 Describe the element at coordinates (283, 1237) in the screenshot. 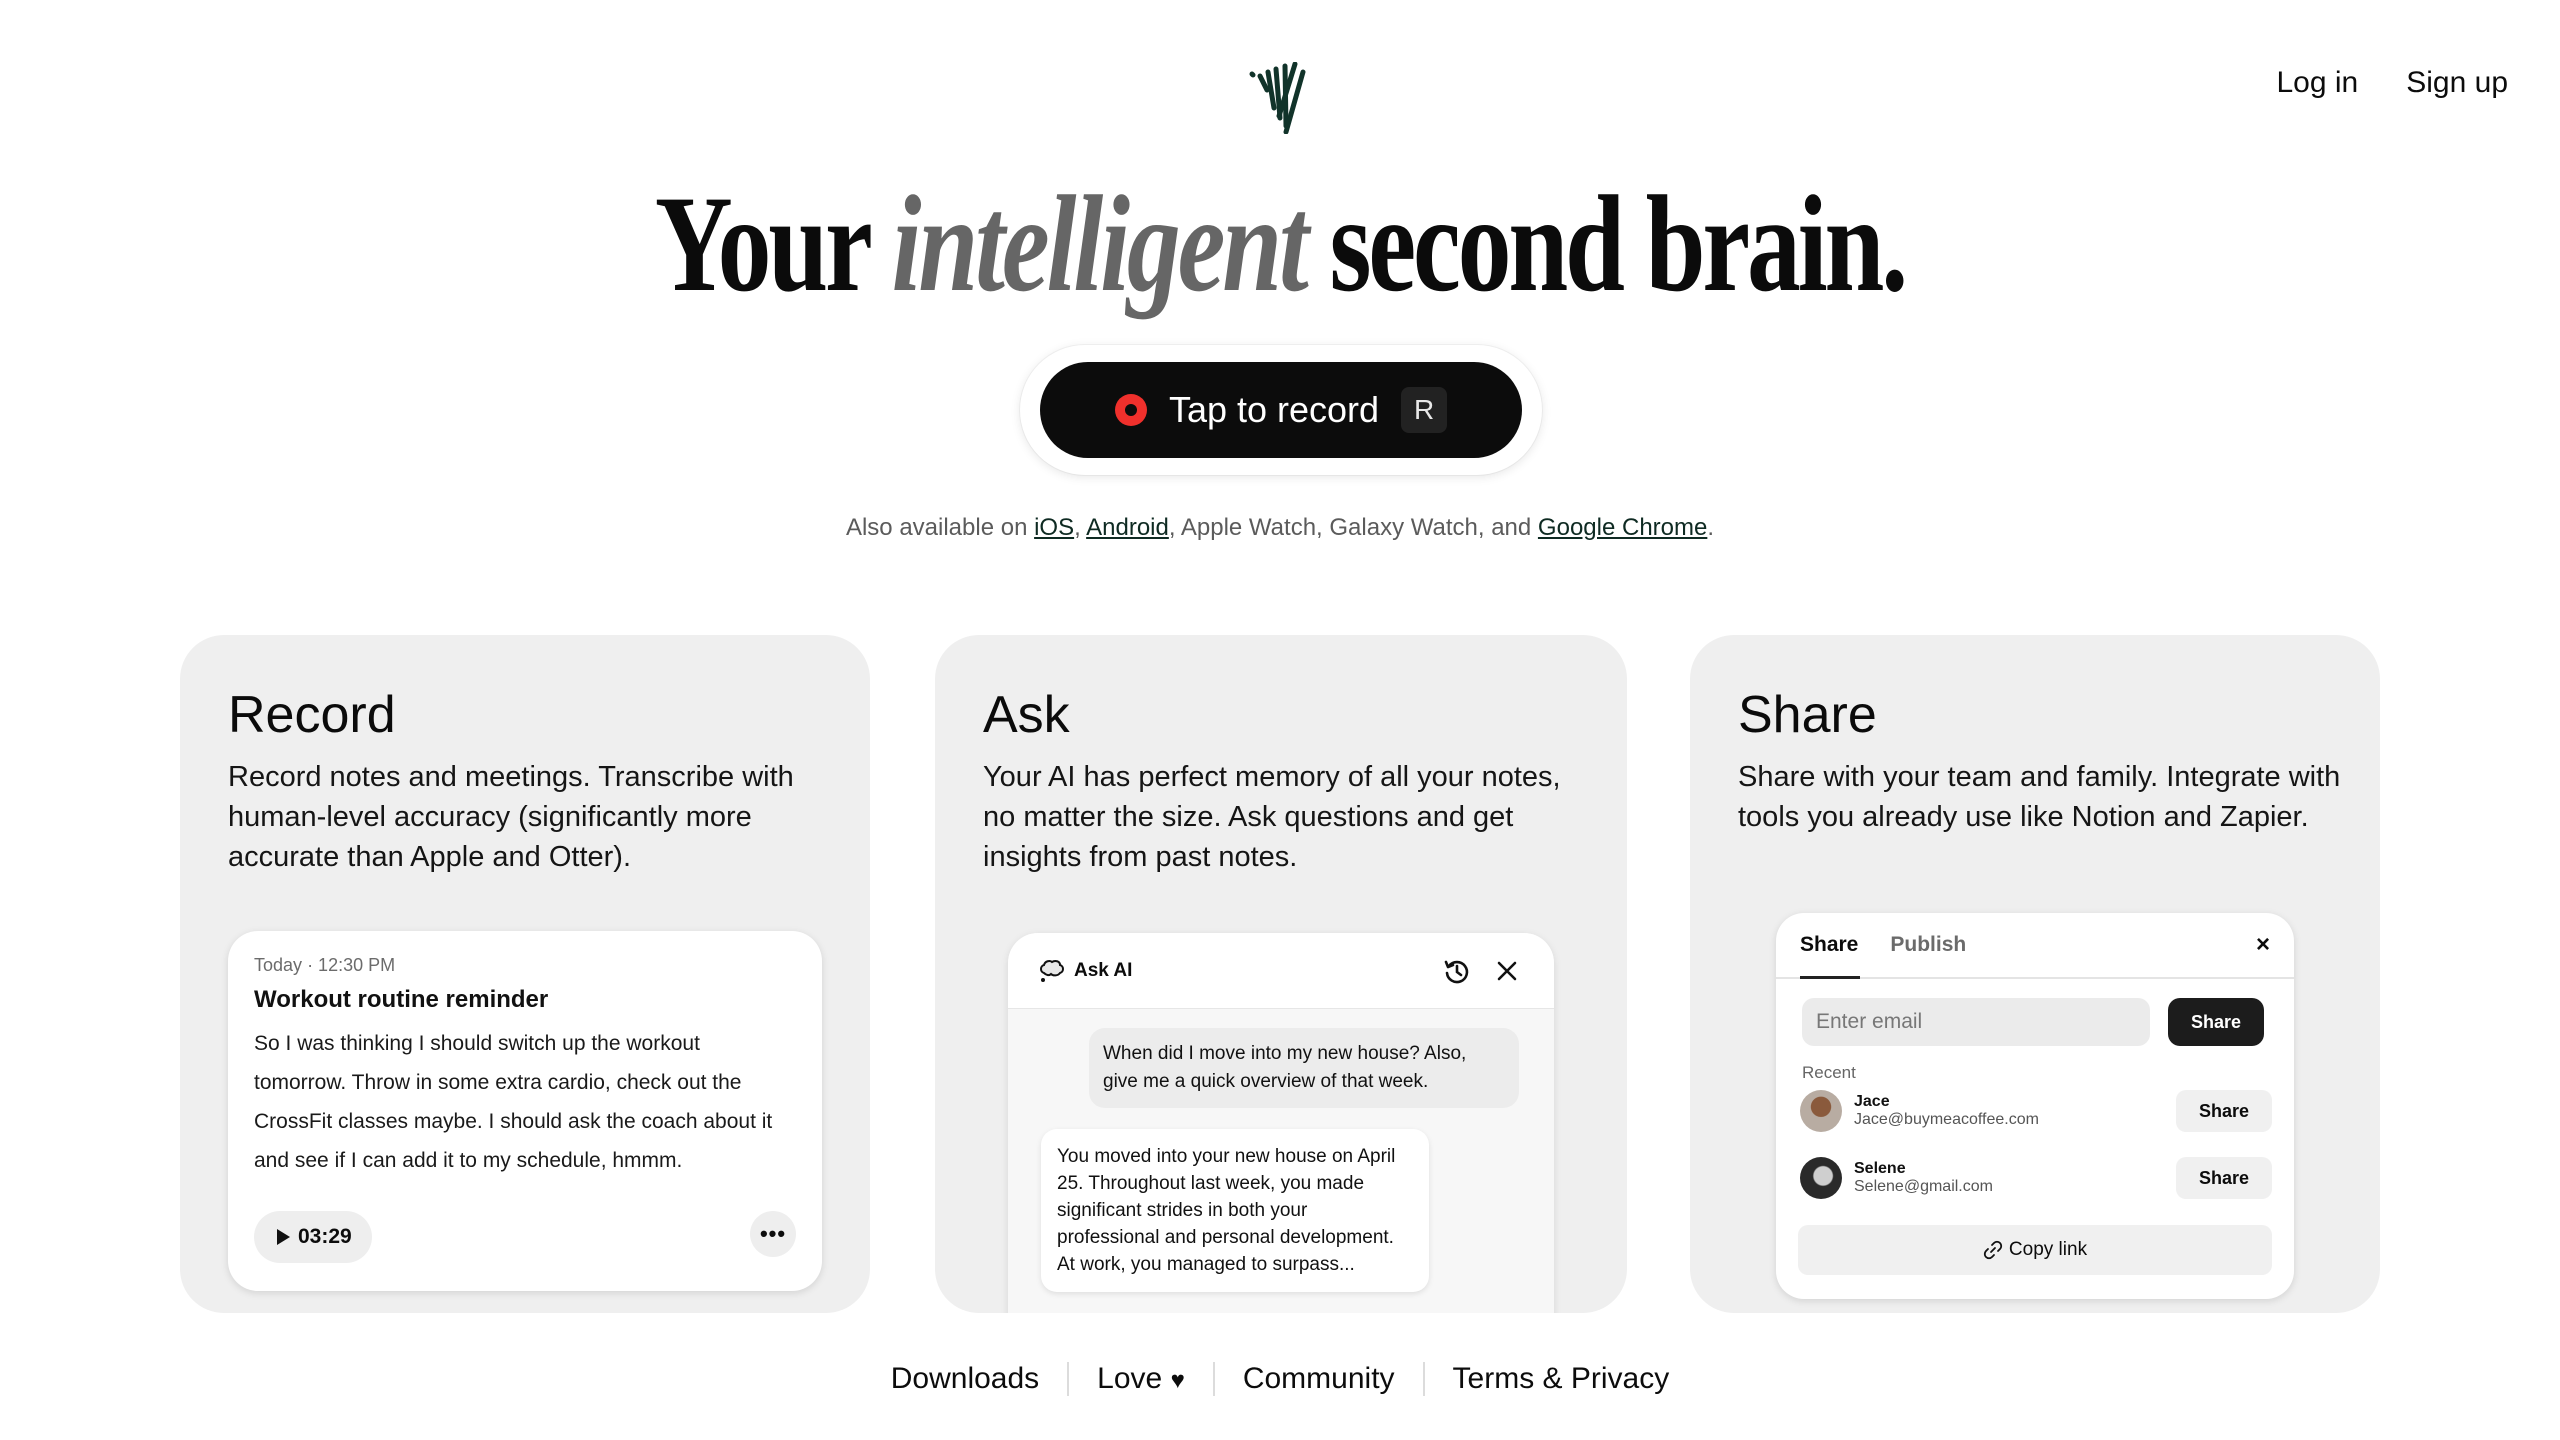

I see `play-icon` at that location.